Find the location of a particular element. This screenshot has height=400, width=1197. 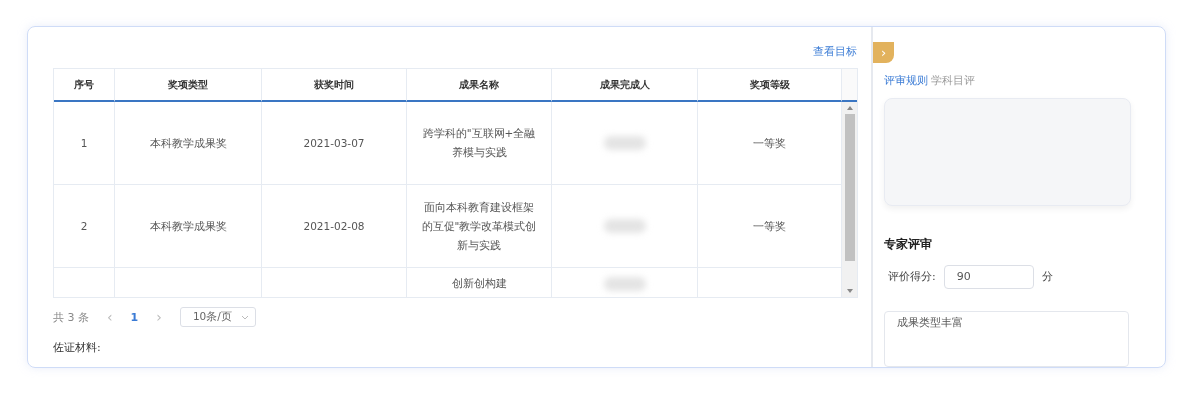

scrollbar is located at coordinates (849, 199).